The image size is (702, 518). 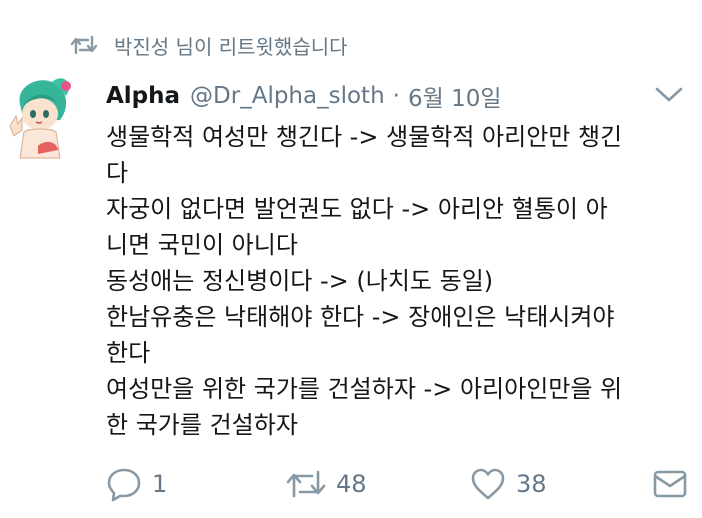 What do you see at coordinates (364, 389) in the screenshot?
I see `tweet-text-line: 여성만을 위한 국가를 건설하자 -> 아리아인만을 위` at bounding box center [364, 389].